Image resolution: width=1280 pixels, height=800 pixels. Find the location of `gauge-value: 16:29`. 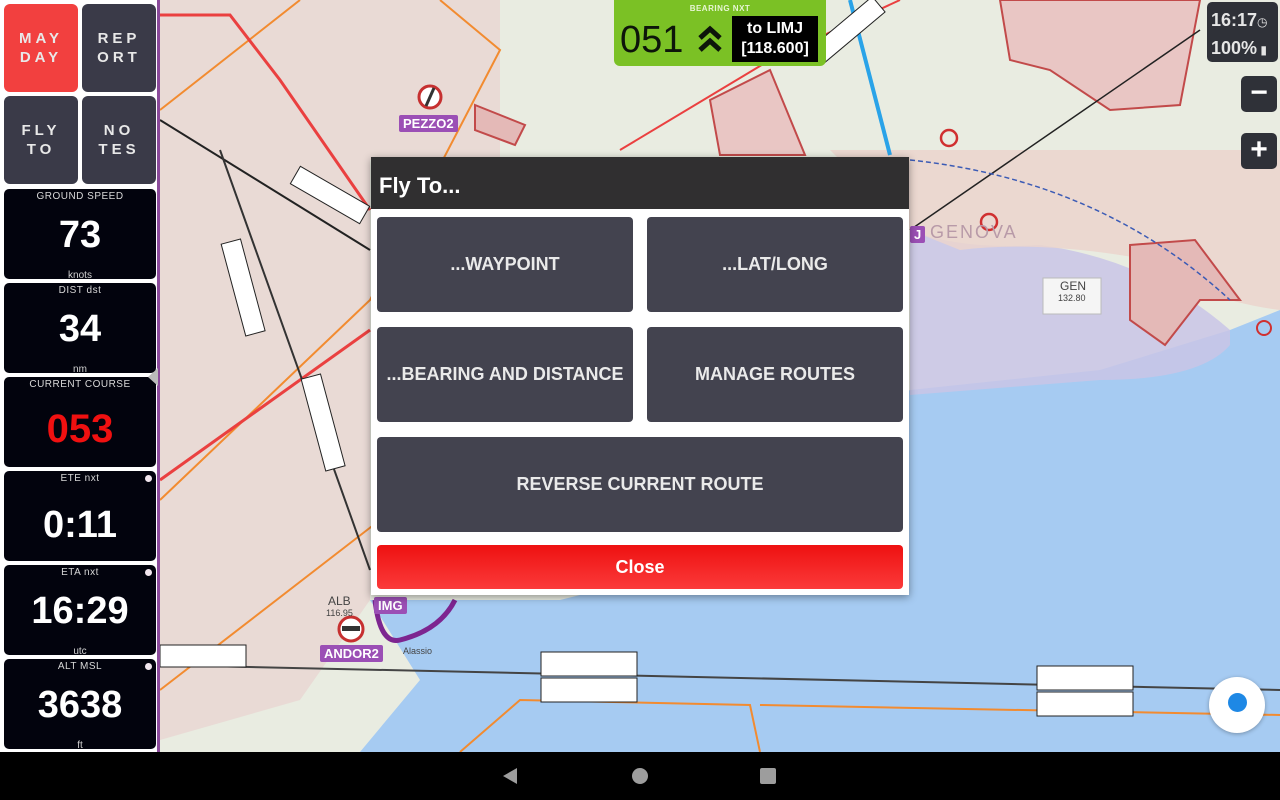

gauge-value: 16:29 is located at coordinates (80, 611).